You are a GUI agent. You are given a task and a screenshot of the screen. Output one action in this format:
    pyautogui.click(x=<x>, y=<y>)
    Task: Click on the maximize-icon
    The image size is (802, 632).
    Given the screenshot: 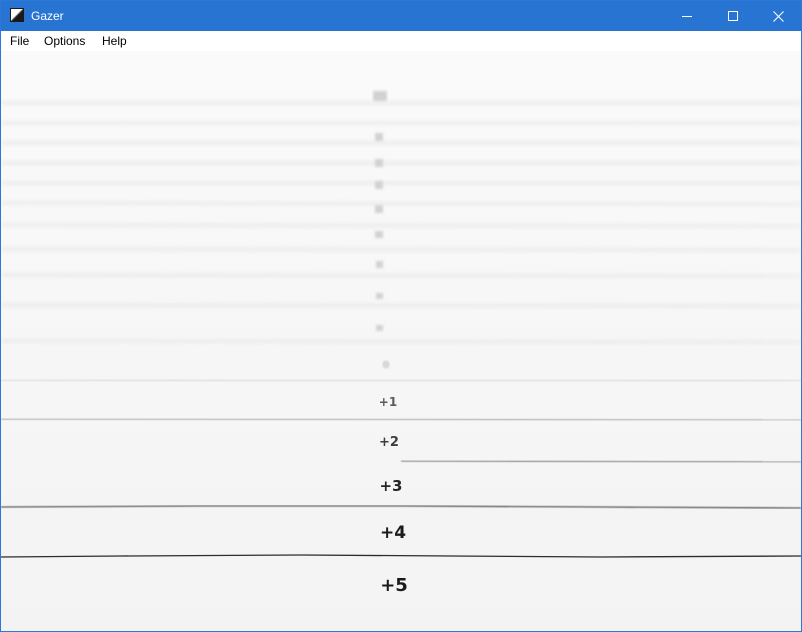 What is the action you would take?
    pyautogui.click(x=733, y=16)
    